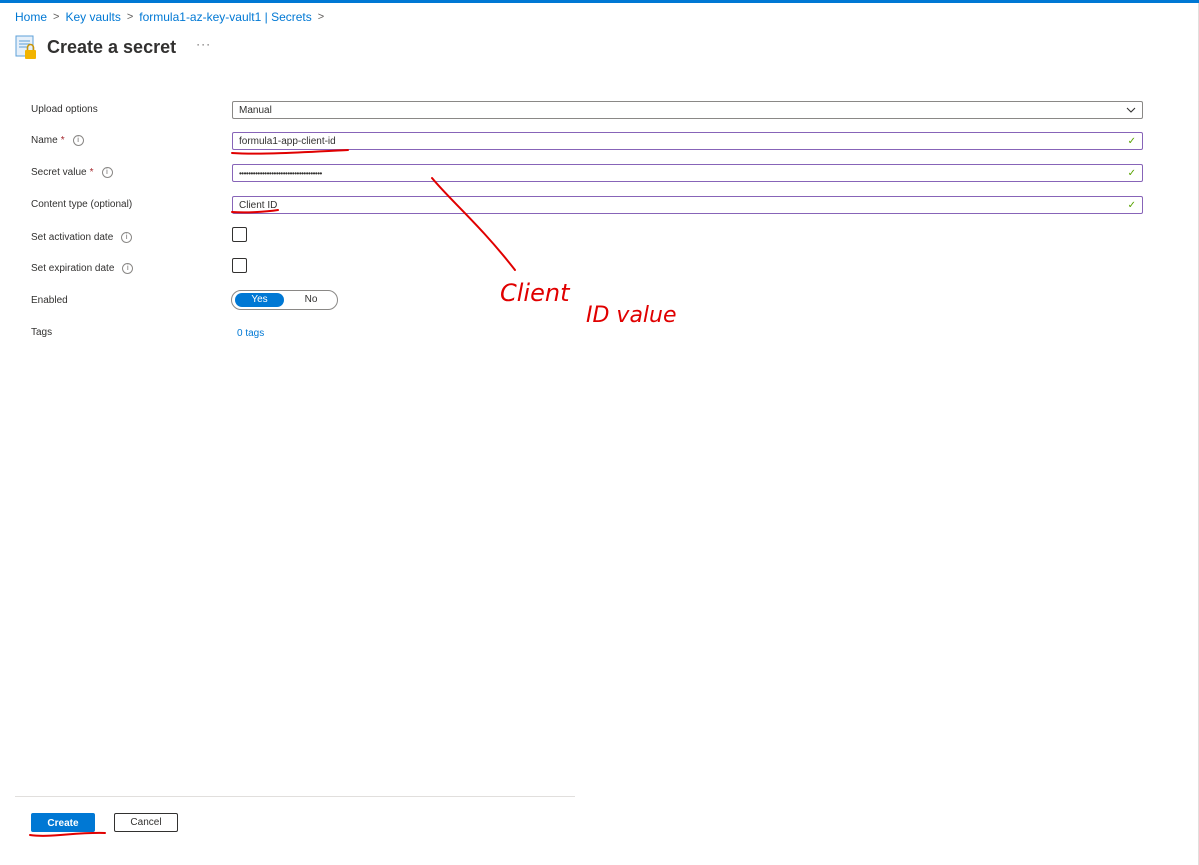 Image resolution: width=1199 pixels, height=865 pixels. What do you see at coordinates (587, 269) in the screenshot?
I see `expiration-date-row: Set expiration date i` at bounding box center [587, 269].